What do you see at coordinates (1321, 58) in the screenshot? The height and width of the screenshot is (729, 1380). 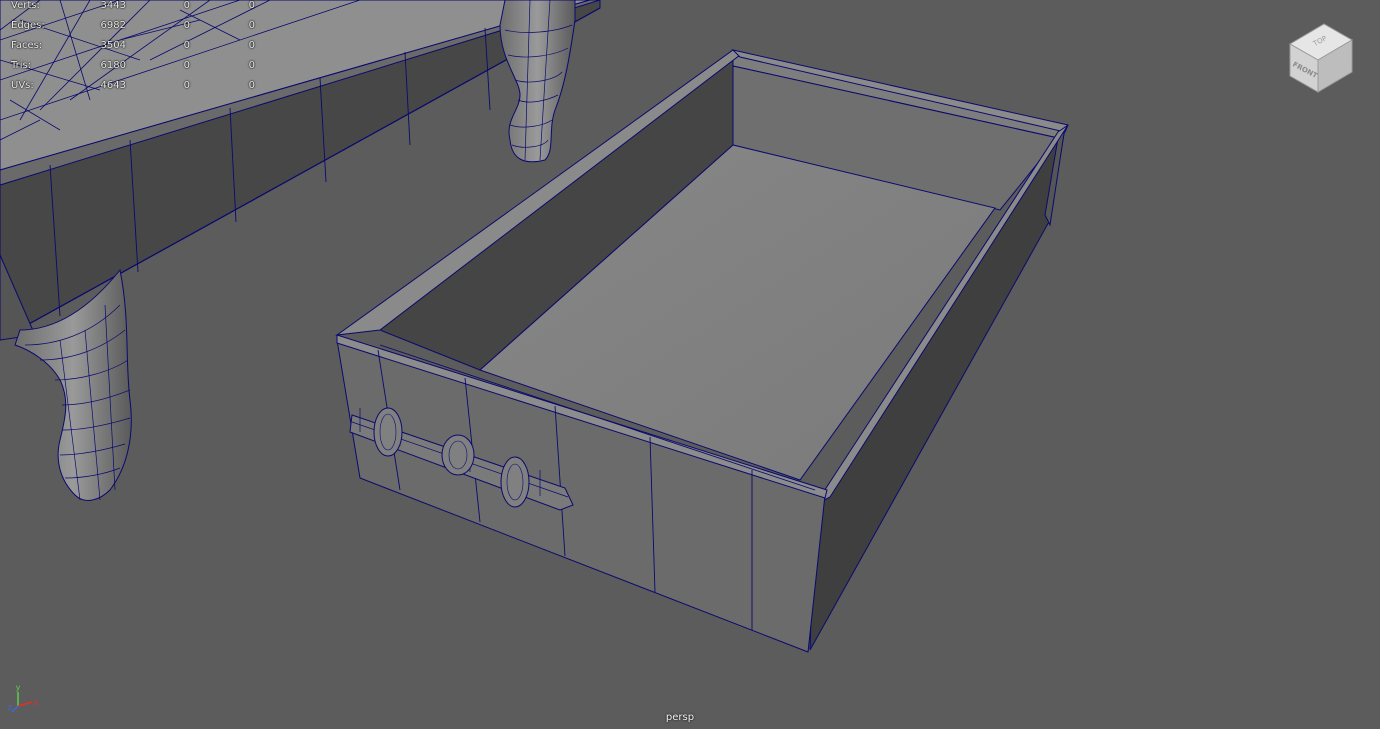 I see `view-cube: TOP FRONT` at bounding box center [1321, 58].